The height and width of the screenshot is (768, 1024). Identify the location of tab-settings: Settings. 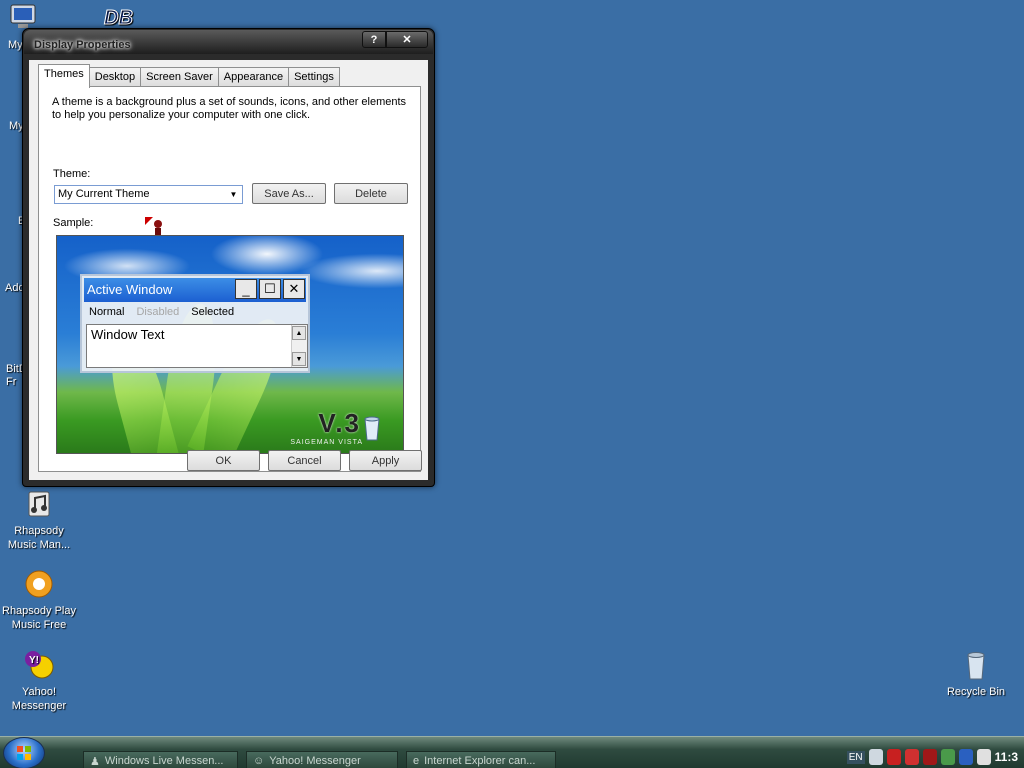
(314, 77).